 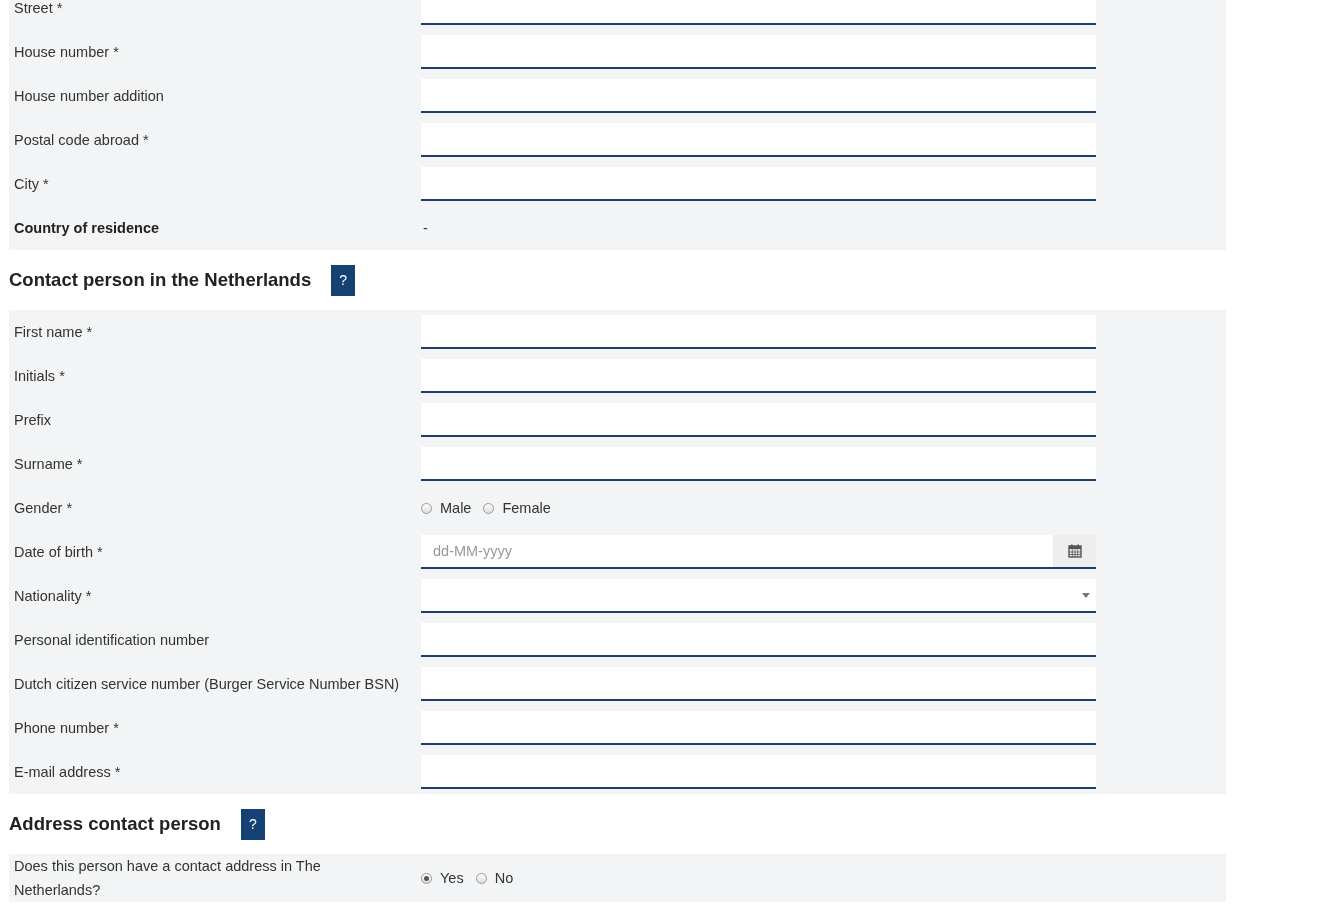 What do you see at coordinates (112, 640) in the screenshot?
I see `field-label: Personal identification number` at bounding box center [112, 640].